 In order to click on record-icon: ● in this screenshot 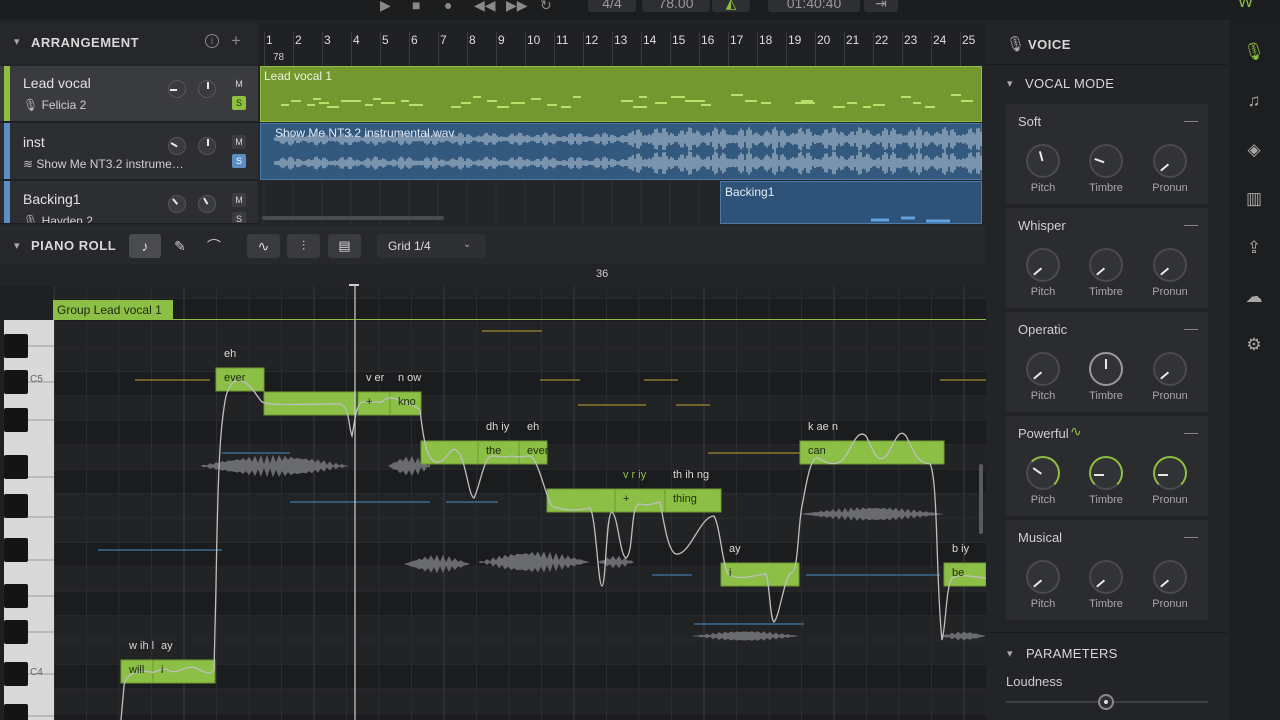, I will do `click(448, 6)`.